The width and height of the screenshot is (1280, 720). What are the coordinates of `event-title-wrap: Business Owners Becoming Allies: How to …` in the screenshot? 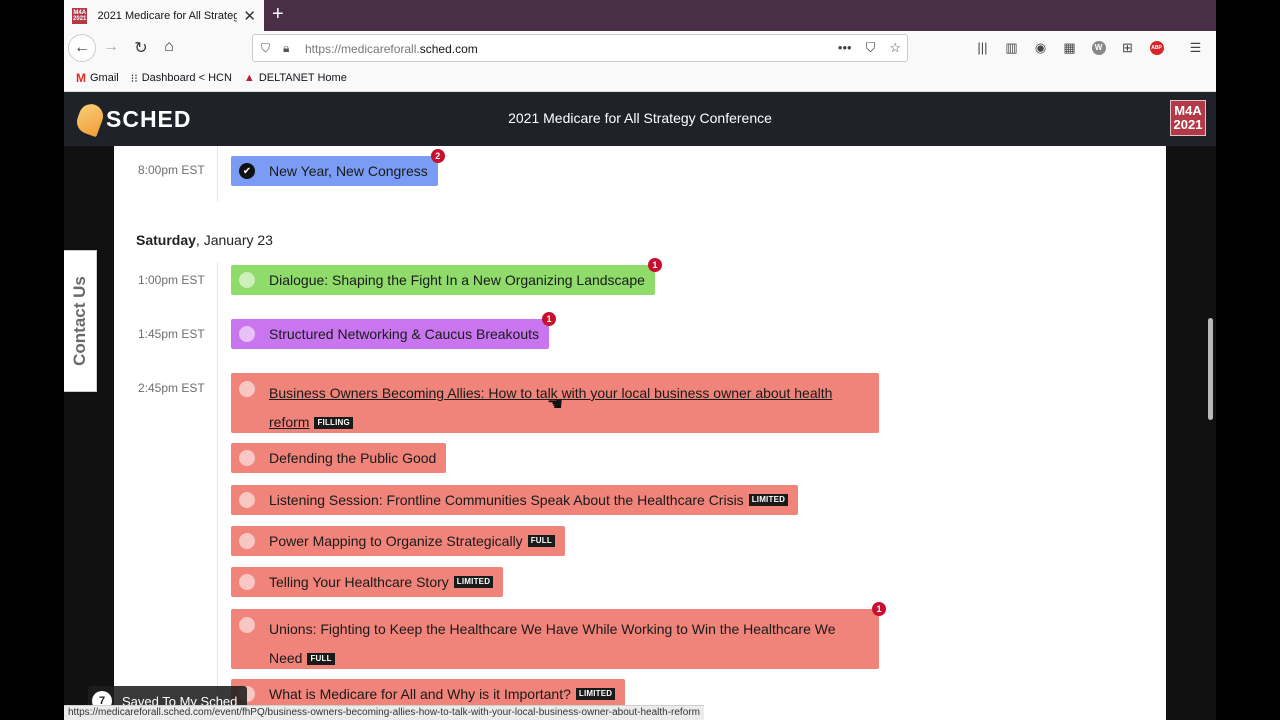 It's located at (569, 408).